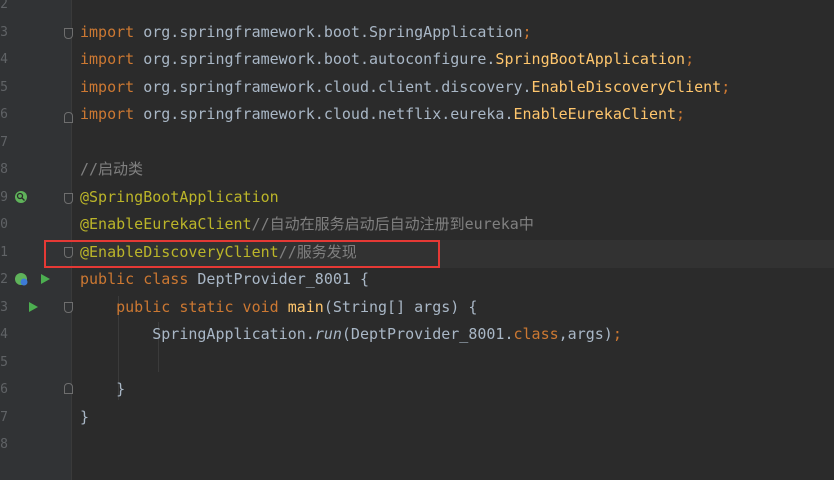  What do you see at coordinates (626, 86) in the screenshot?
I see `code-token: EnableDiscoveryClient` at bounding box center [626, 86].